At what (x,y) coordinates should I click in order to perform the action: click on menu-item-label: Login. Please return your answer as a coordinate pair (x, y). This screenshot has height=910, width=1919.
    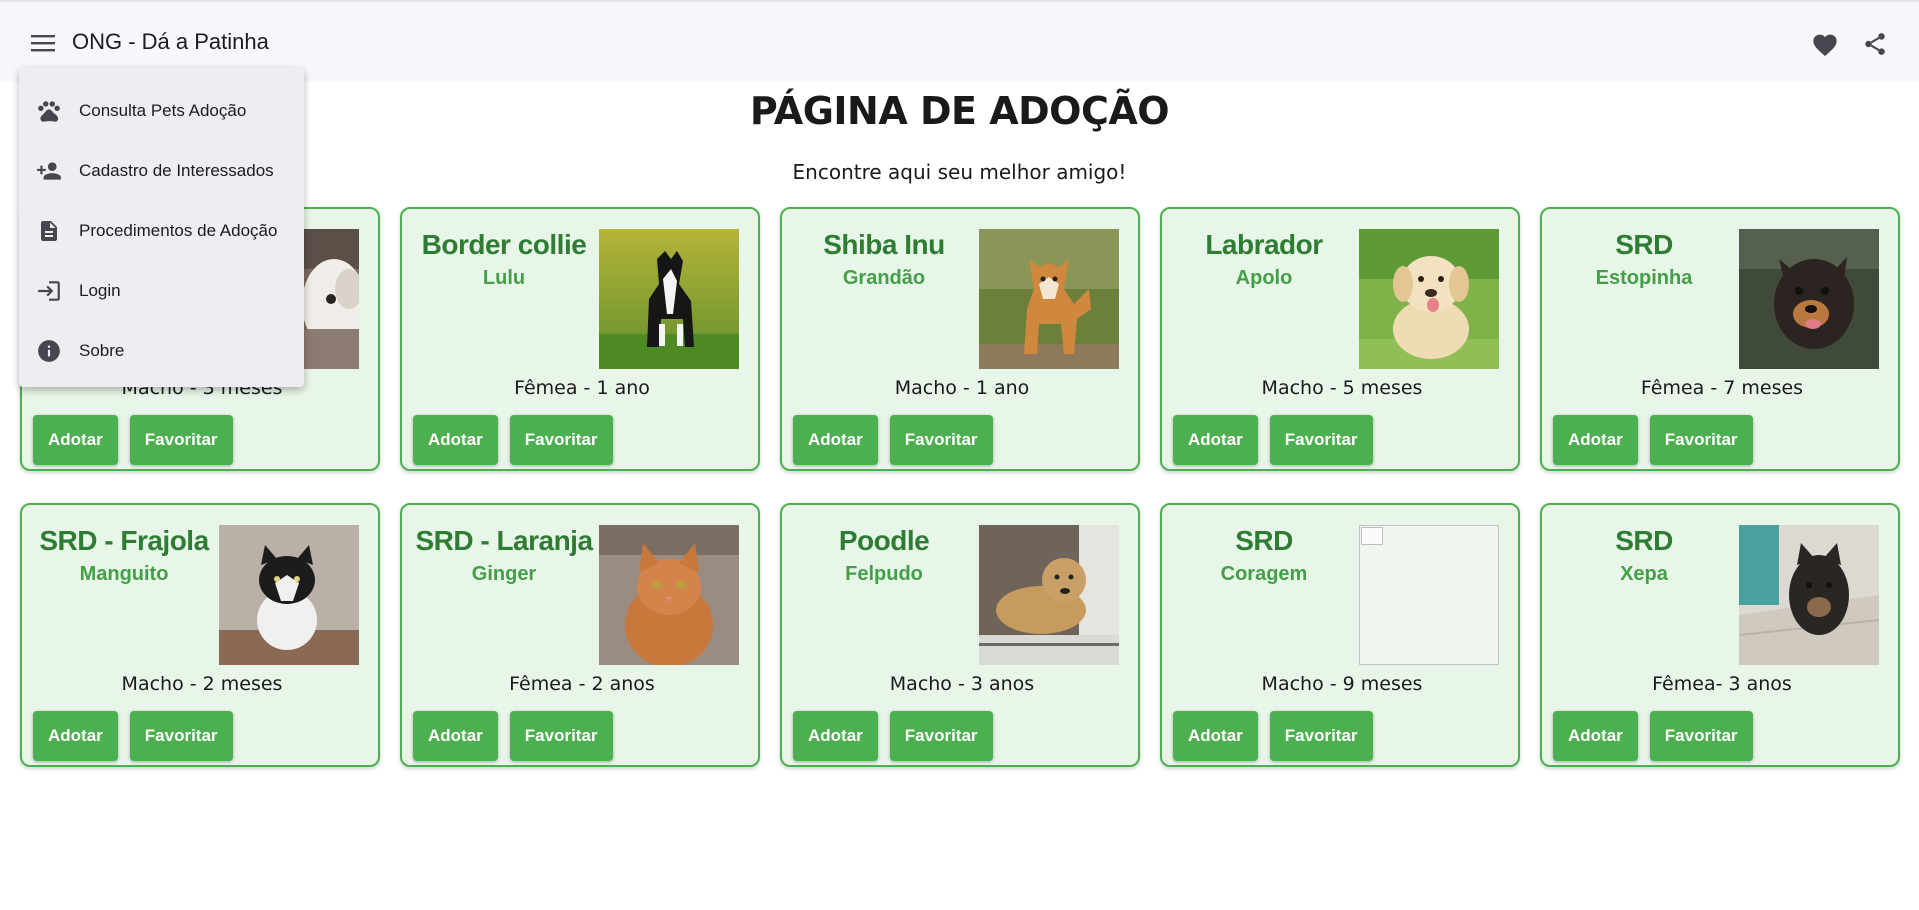
    Looking at the image, I should click on (100, 290).